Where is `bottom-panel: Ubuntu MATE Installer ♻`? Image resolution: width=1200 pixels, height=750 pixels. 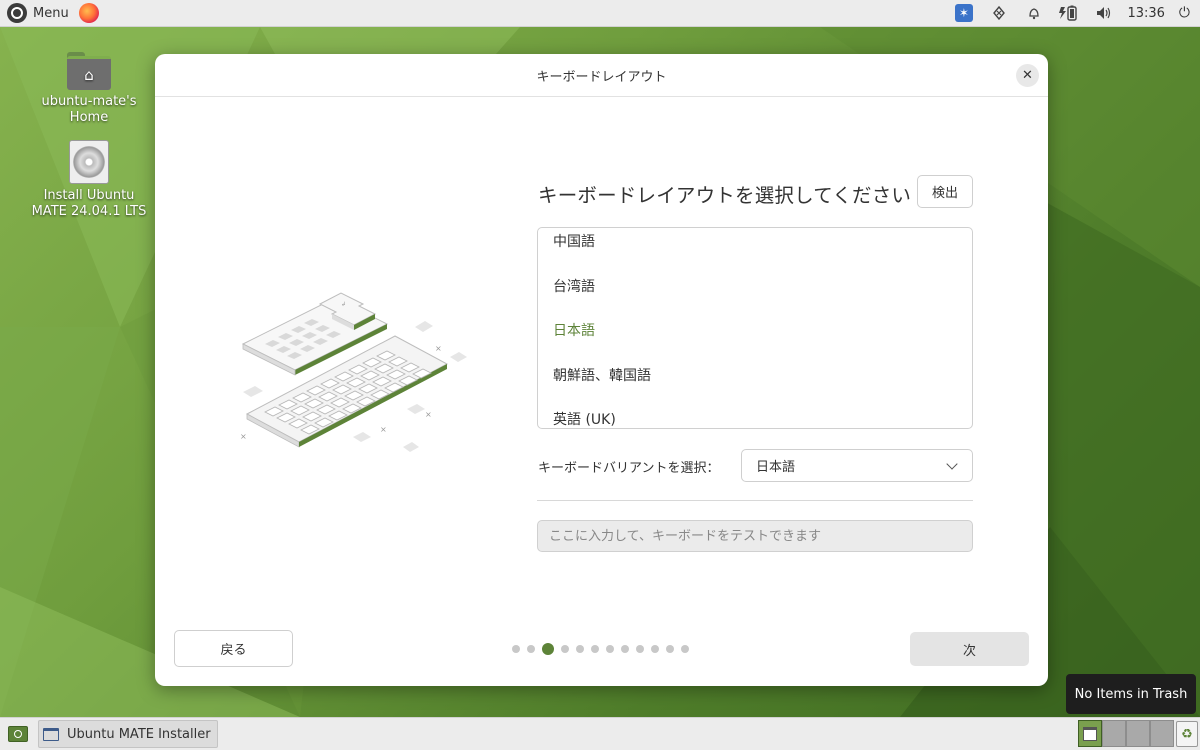 bottom-panel: Ubuntu MATE Installer ♻ is located at coordinates (600, 733).